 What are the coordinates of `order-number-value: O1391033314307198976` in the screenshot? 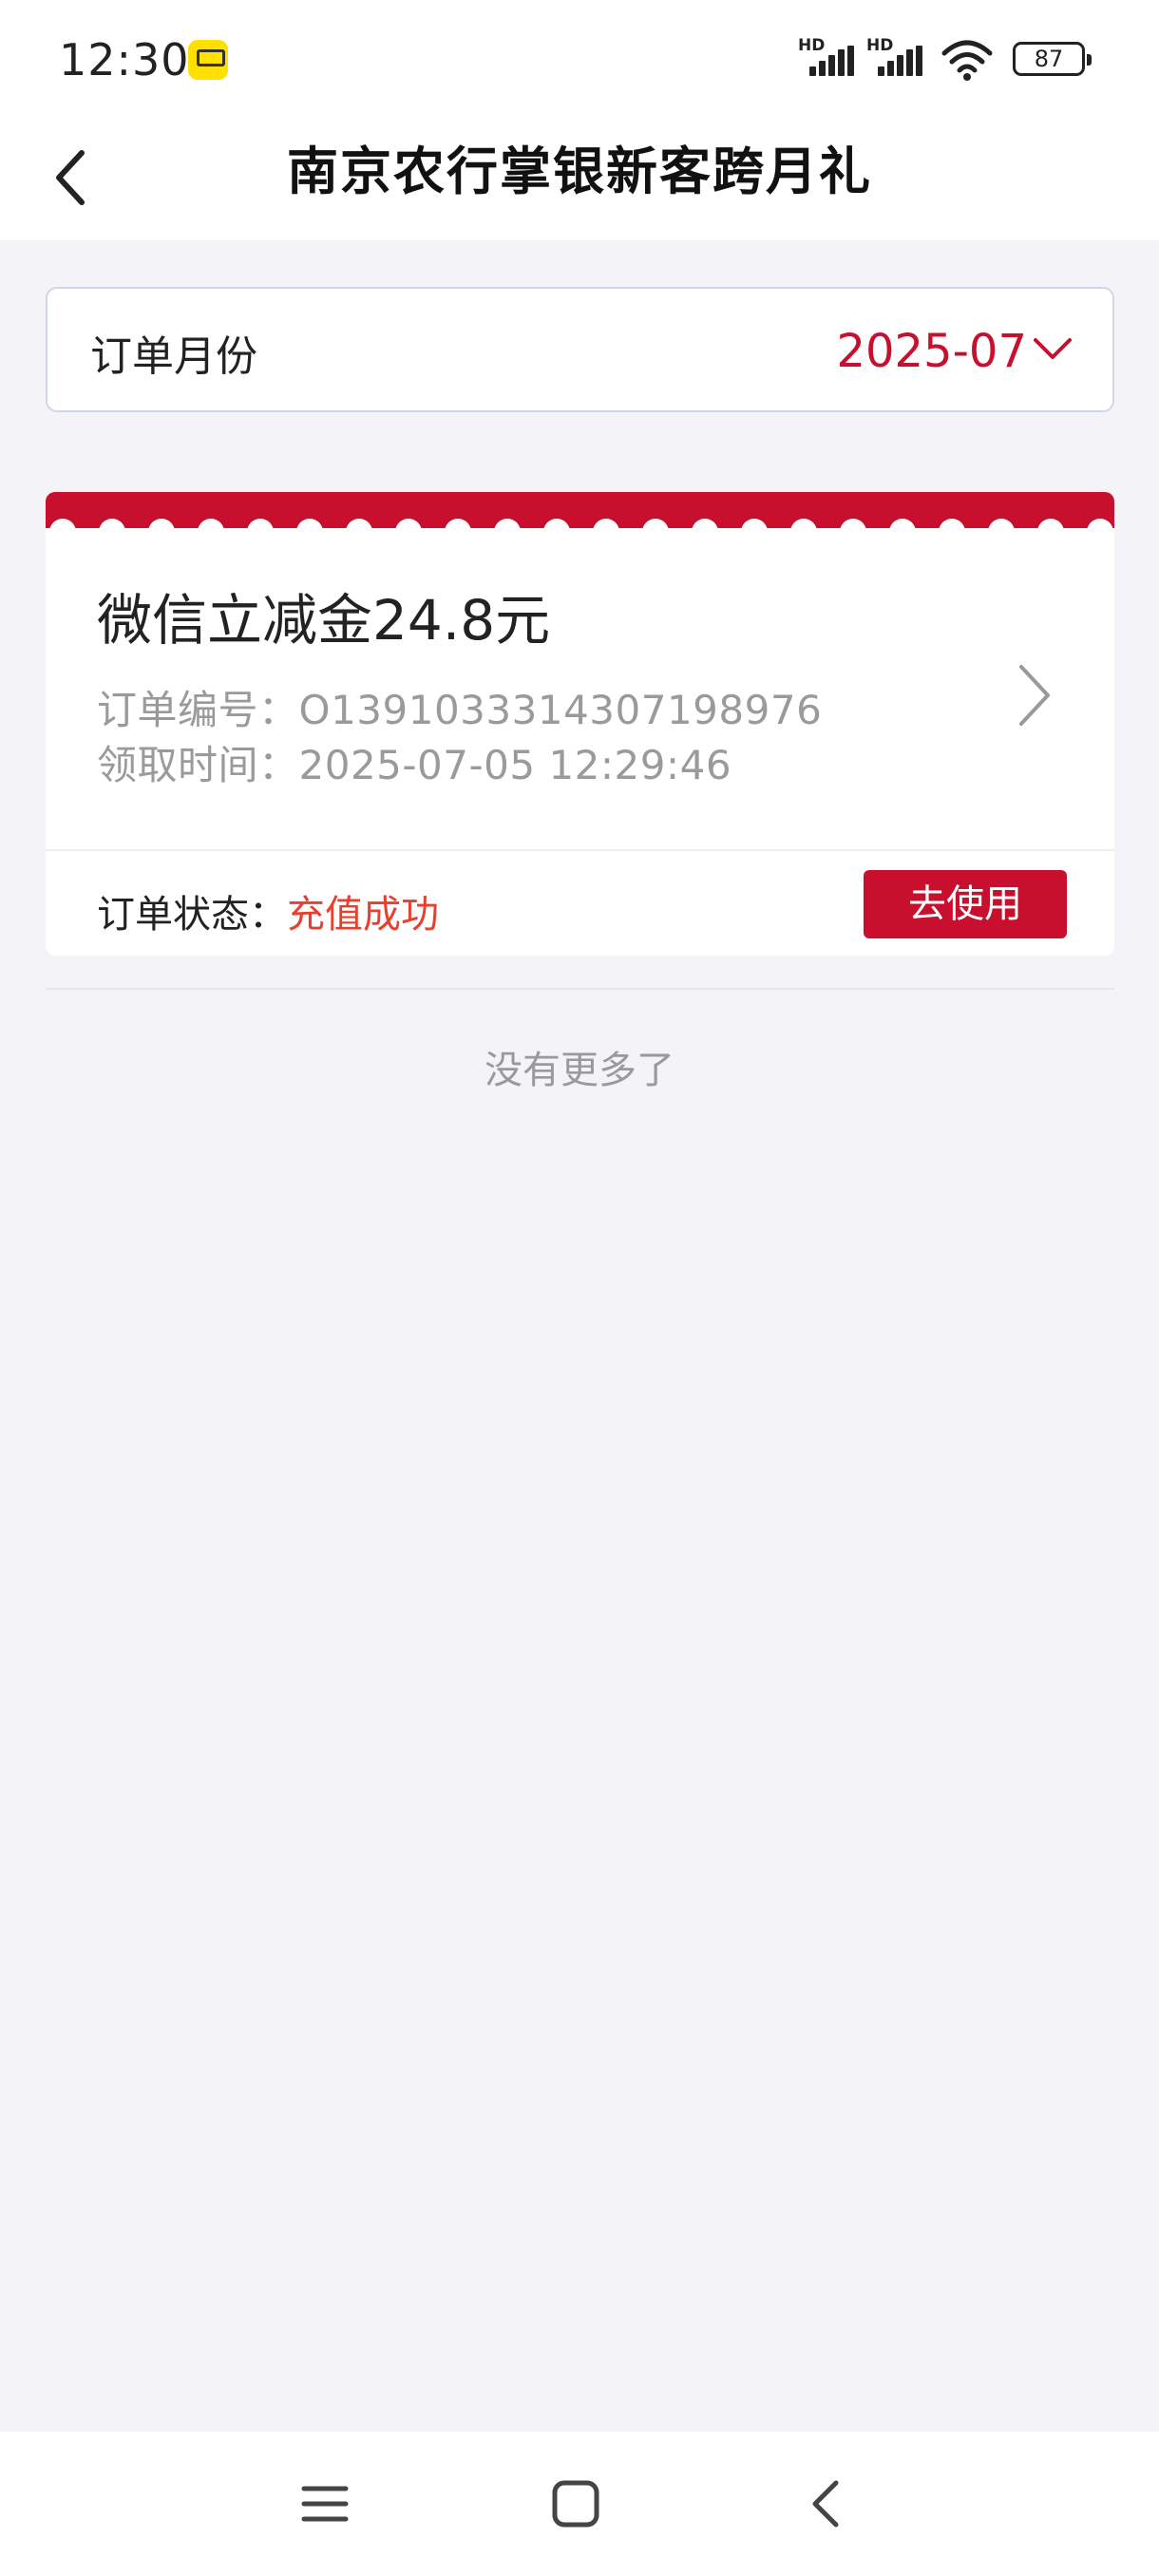 It's located at (560, 710).